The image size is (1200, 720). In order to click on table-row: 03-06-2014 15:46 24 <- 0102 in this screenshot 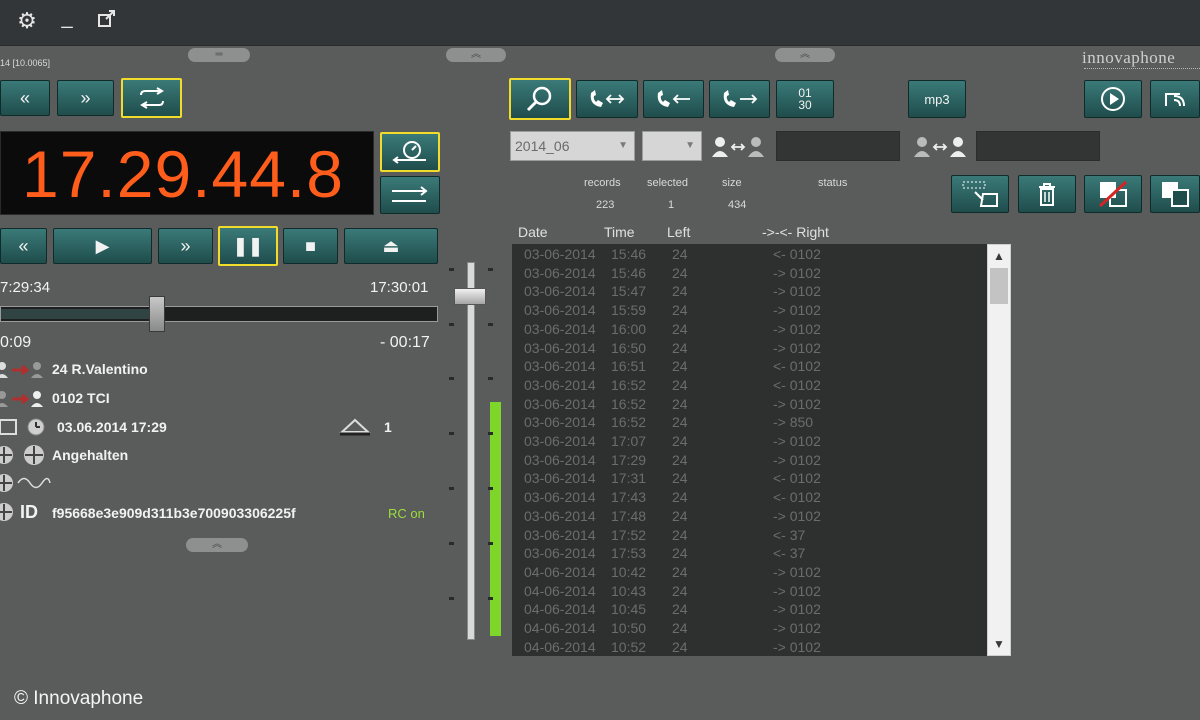, I will do `click(750, 255)`.